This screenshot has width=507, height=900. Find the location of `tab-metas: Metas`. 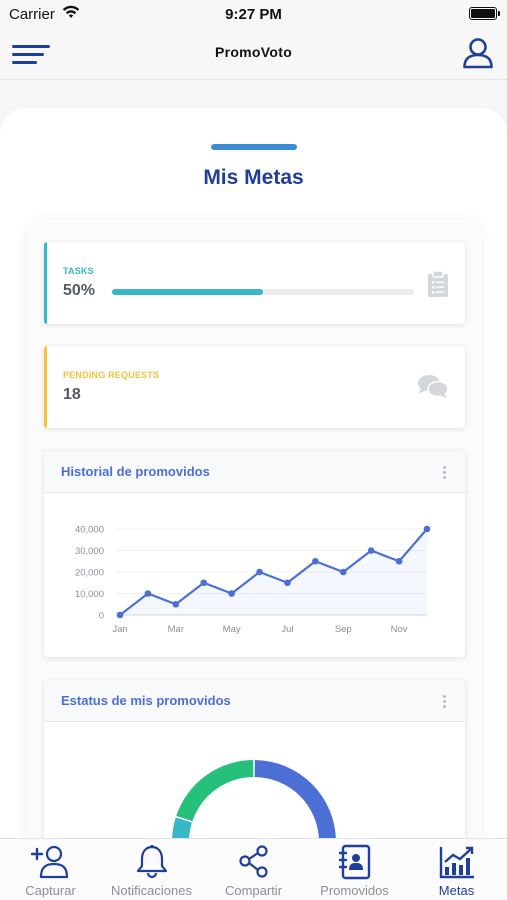

tab-metas: Metas is located at coordinates (456, 869).